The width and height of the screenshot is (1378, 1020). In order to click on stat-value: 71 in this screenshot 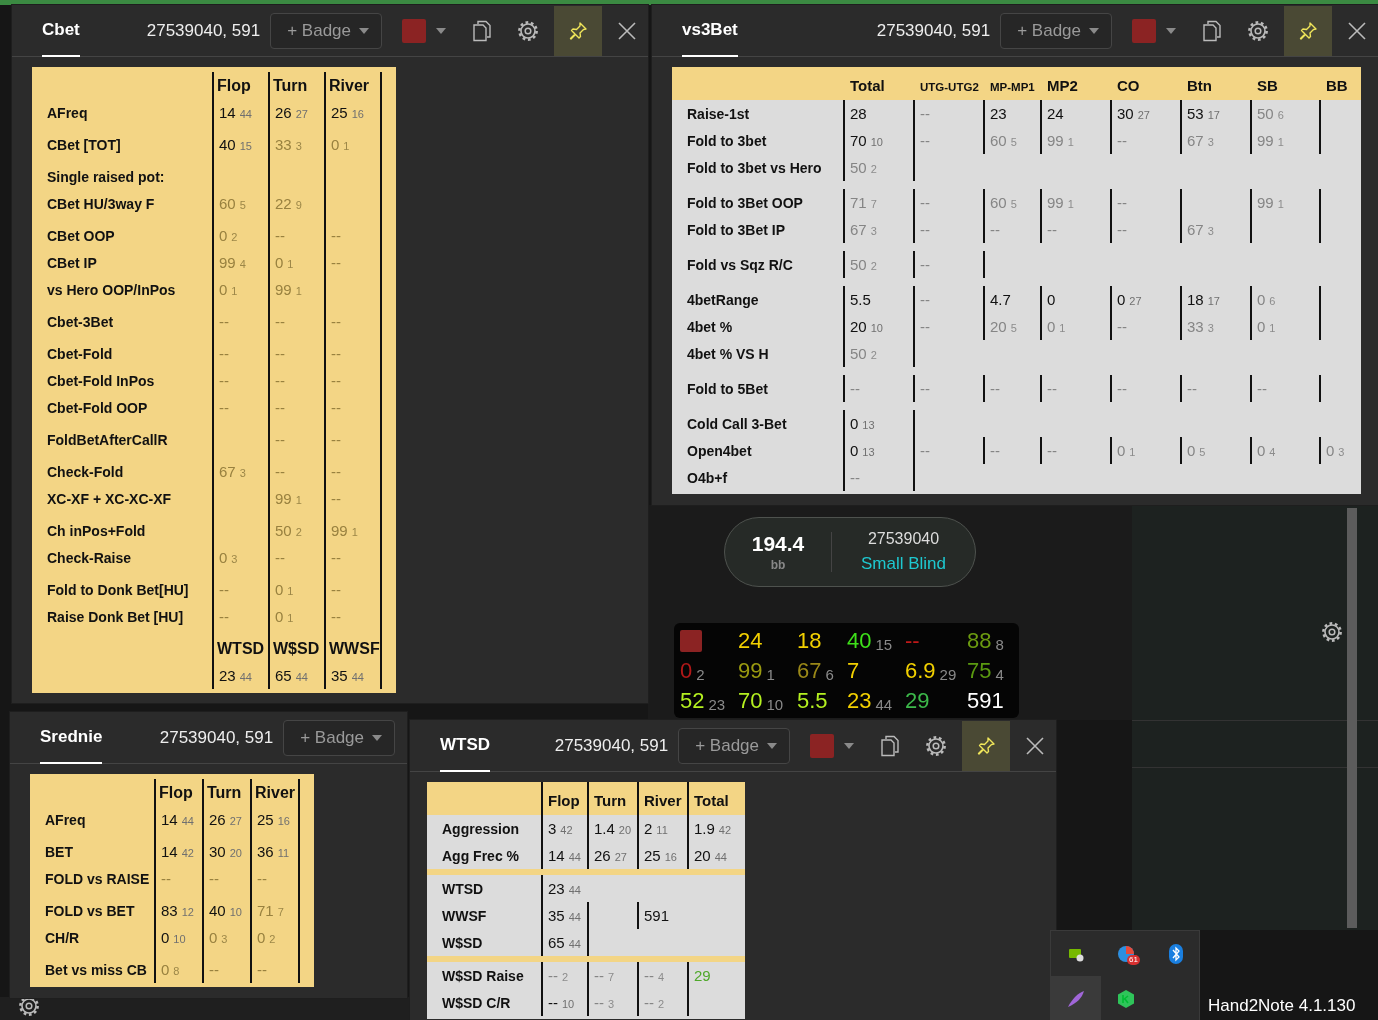, I will do `click(858, 202)`.